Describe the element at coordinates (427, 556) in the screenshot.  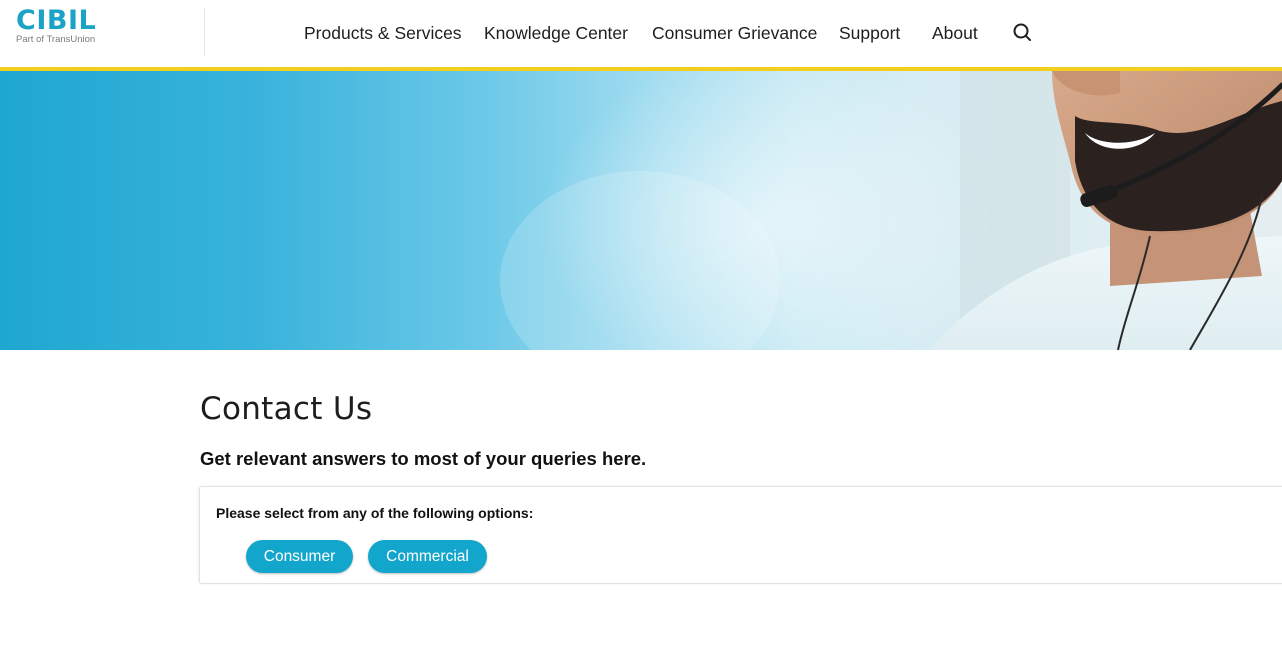
I see `commercial-button: Commercial` at that location.